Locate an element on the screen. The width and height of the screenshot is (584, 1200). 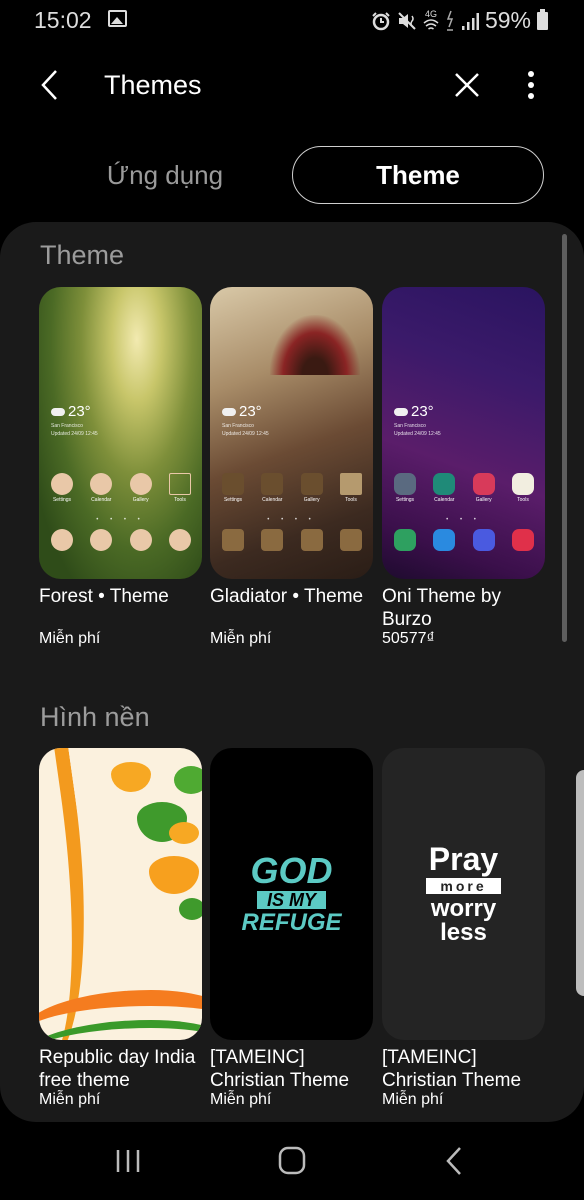
tab-apps: Ứng dụng is located at coordinates (165, 175).